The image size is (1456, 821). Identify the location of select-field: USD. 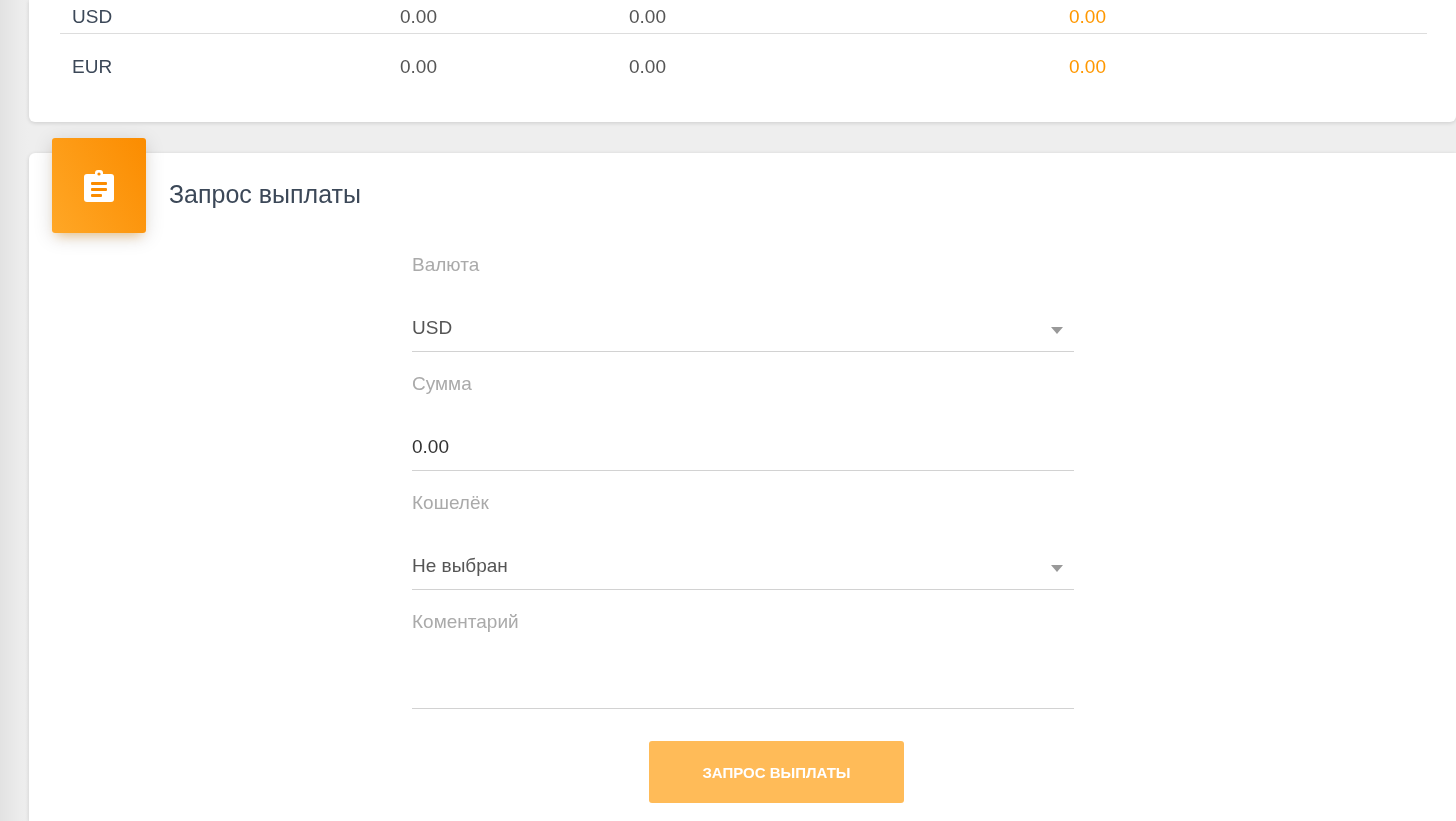
(743, 328).